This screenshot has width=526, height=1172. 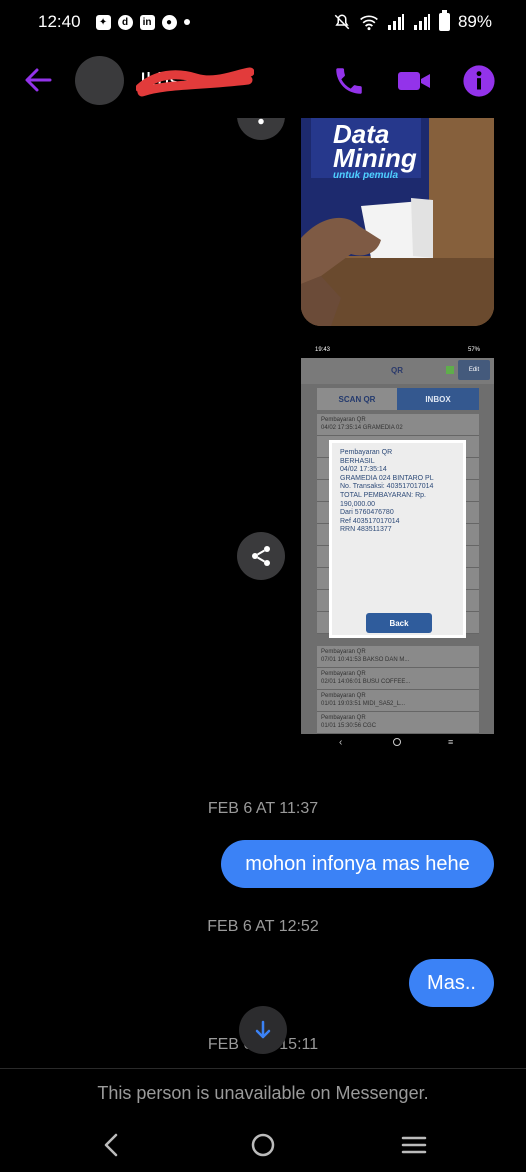 What do you see at coordinates (479, 81) in the screenshot?
I see `info-icon` at bounding box center [479, 81].